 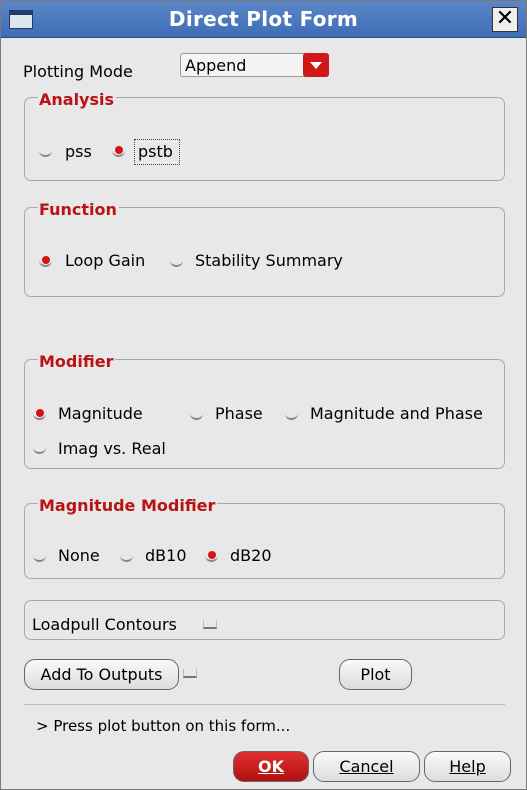 What do you see at coordinates (271, 766) in the screenshot?
I see `ok-button: OK` at bounding box center [271, 766].